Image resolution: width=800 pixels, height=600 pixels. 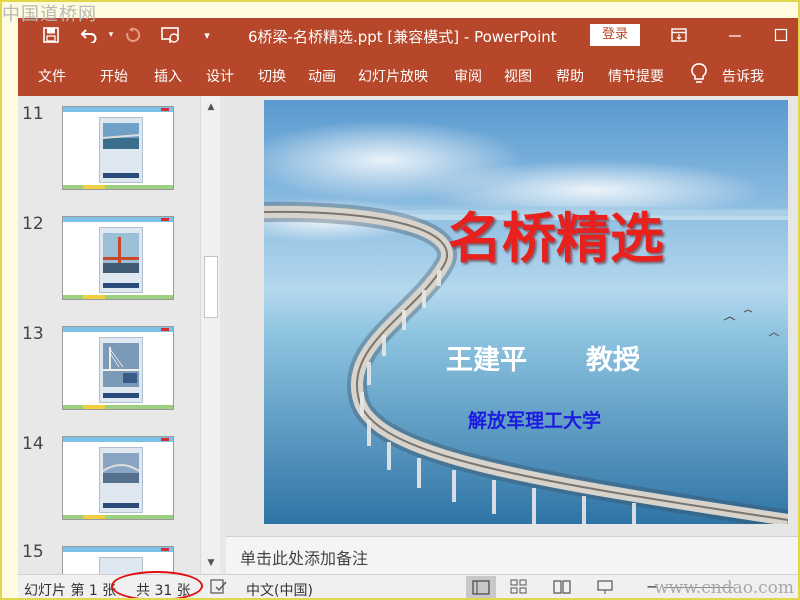 What do you see at coordinates (111, 35) in the screenshot?
I see `undo-dropdown-icon: ▾` at bounding box center [111, 35].